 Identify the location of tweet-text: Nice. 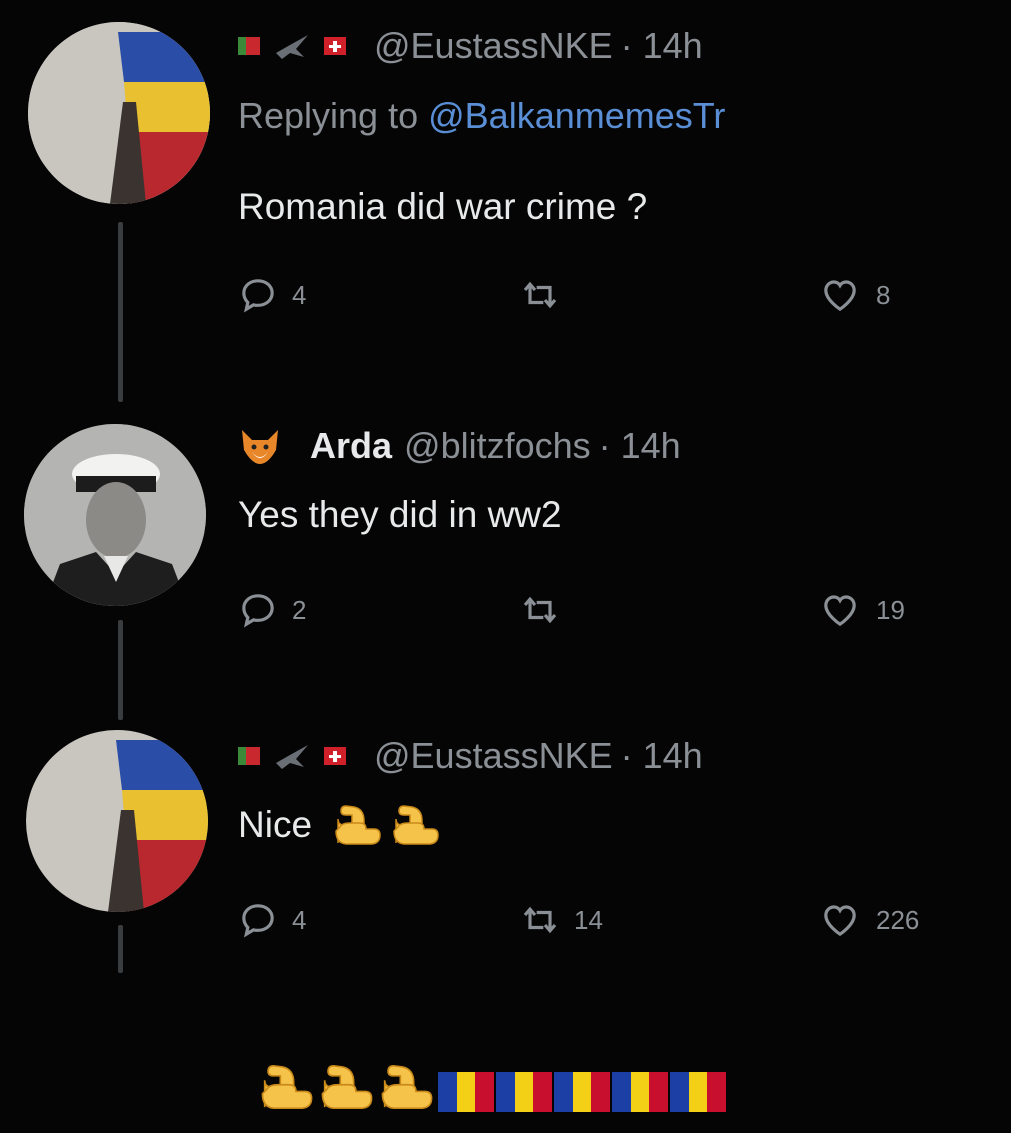
(340, 825).